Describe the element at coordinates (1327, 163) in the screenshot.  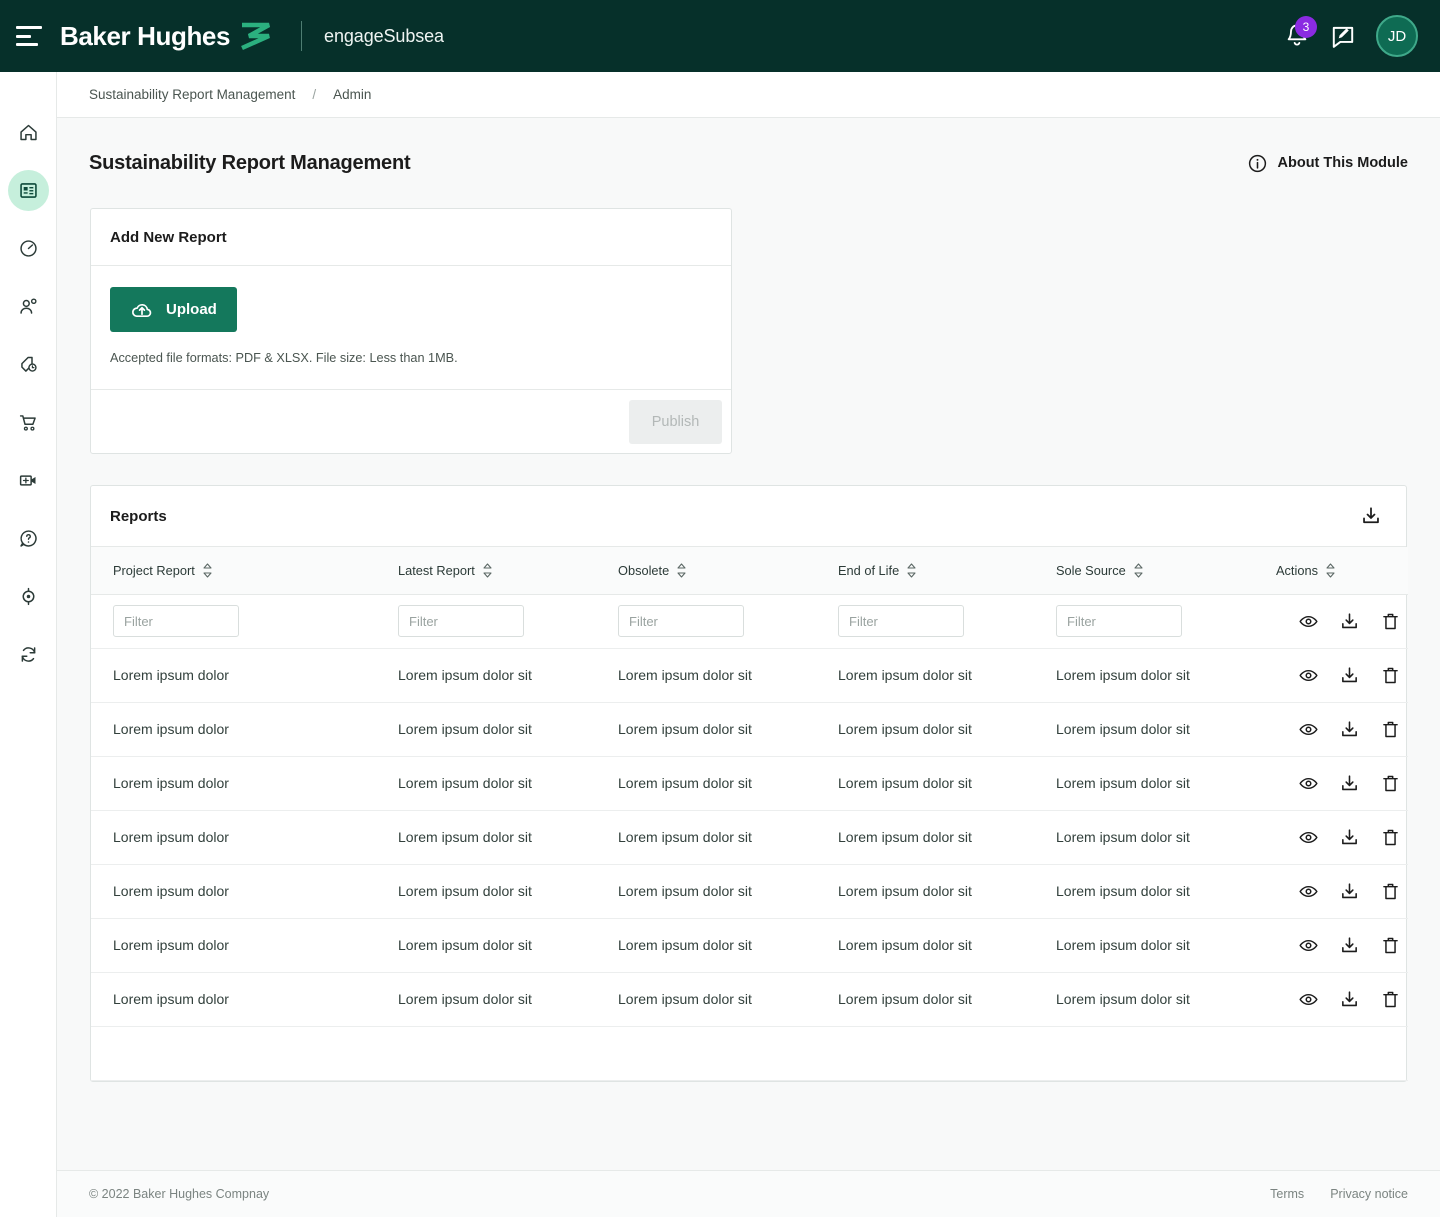
I see `about-this-module-button: About This Module` at that location.